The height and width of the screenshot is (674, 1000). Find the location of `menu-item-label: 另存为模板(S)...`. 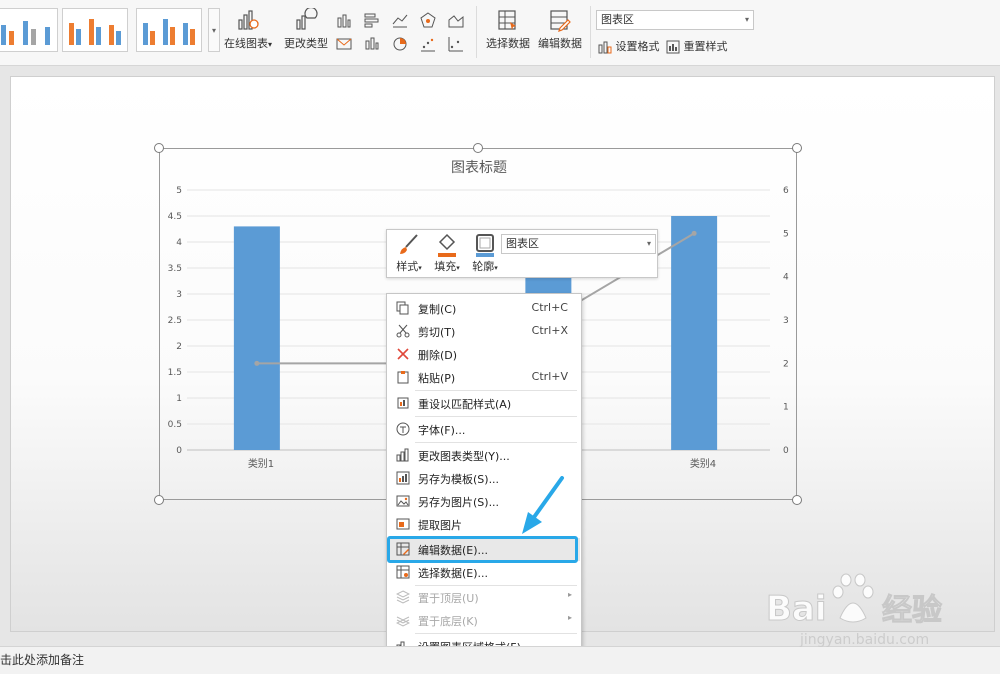

menu-item-label: 另存为模板(S)... is located at coordinates (459, 479).